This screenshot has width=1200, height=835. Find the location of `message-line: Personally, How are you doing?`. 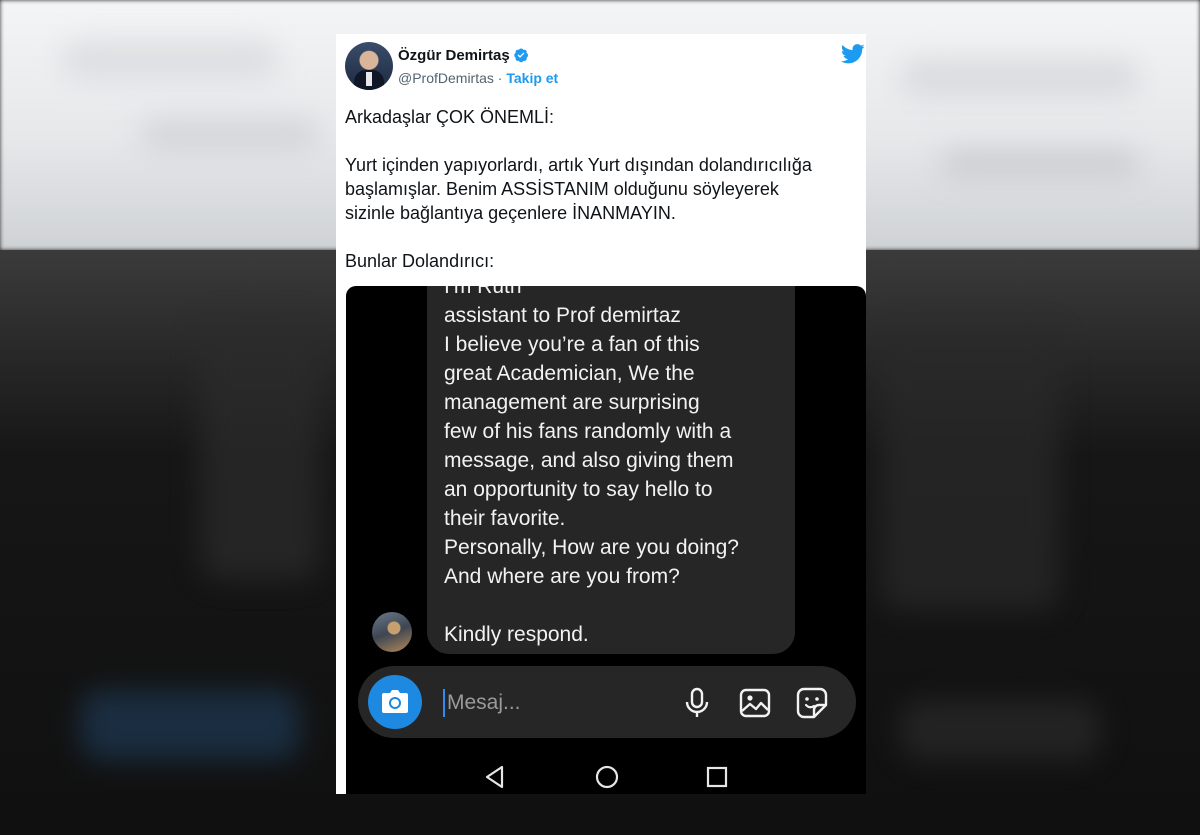

message-line: Personally, How are you doing? is located at coordinates (591, 547).